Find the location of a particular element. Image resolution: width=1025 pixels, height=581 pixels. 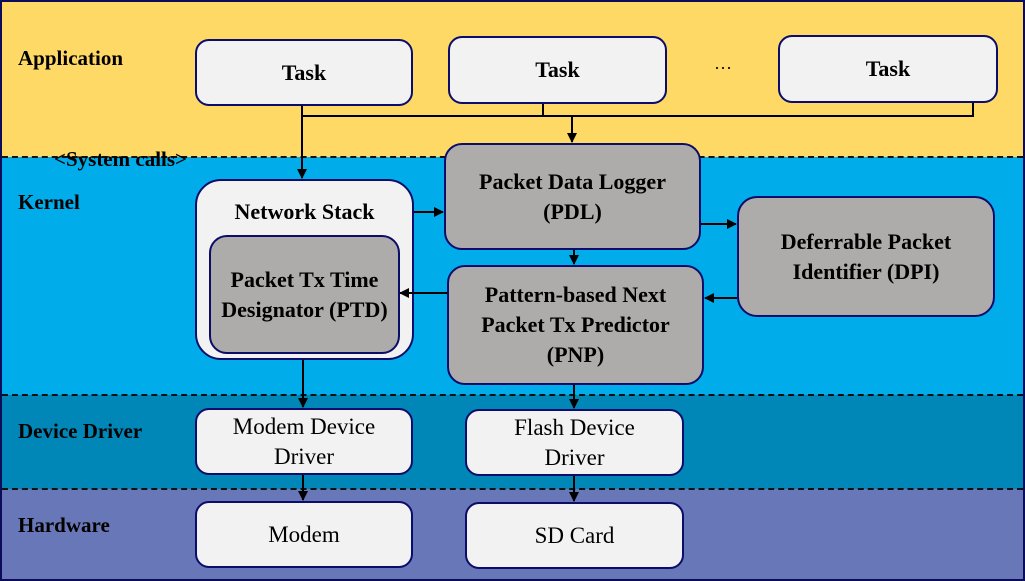

modem-label: Modem is located at coordinates (304, 534).